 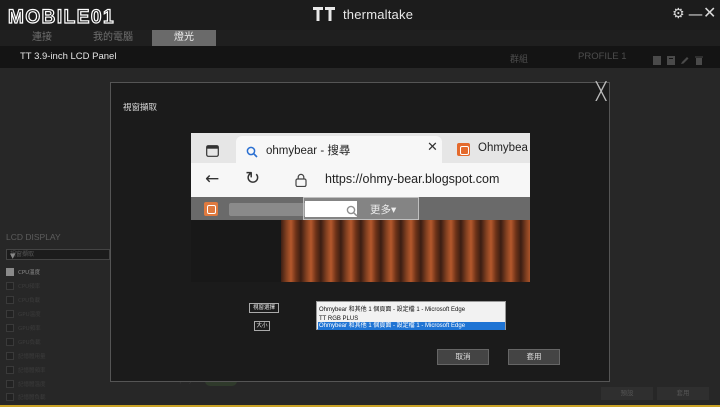 I want to click on device-name: TT 3.9-inch LCD Panel, so click(x=68, y=56).